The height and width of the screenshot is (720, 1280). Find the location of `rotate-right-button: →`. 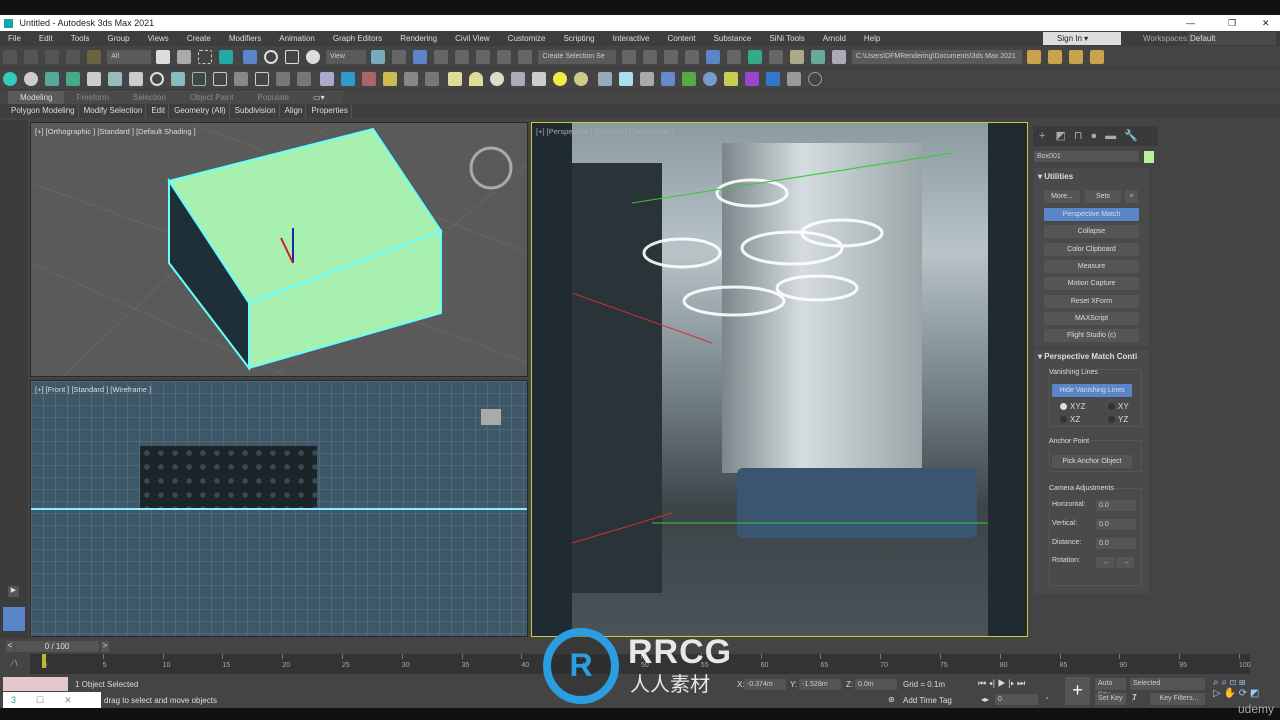

rotate-right-button: → is located at coordinates (1125, 562).